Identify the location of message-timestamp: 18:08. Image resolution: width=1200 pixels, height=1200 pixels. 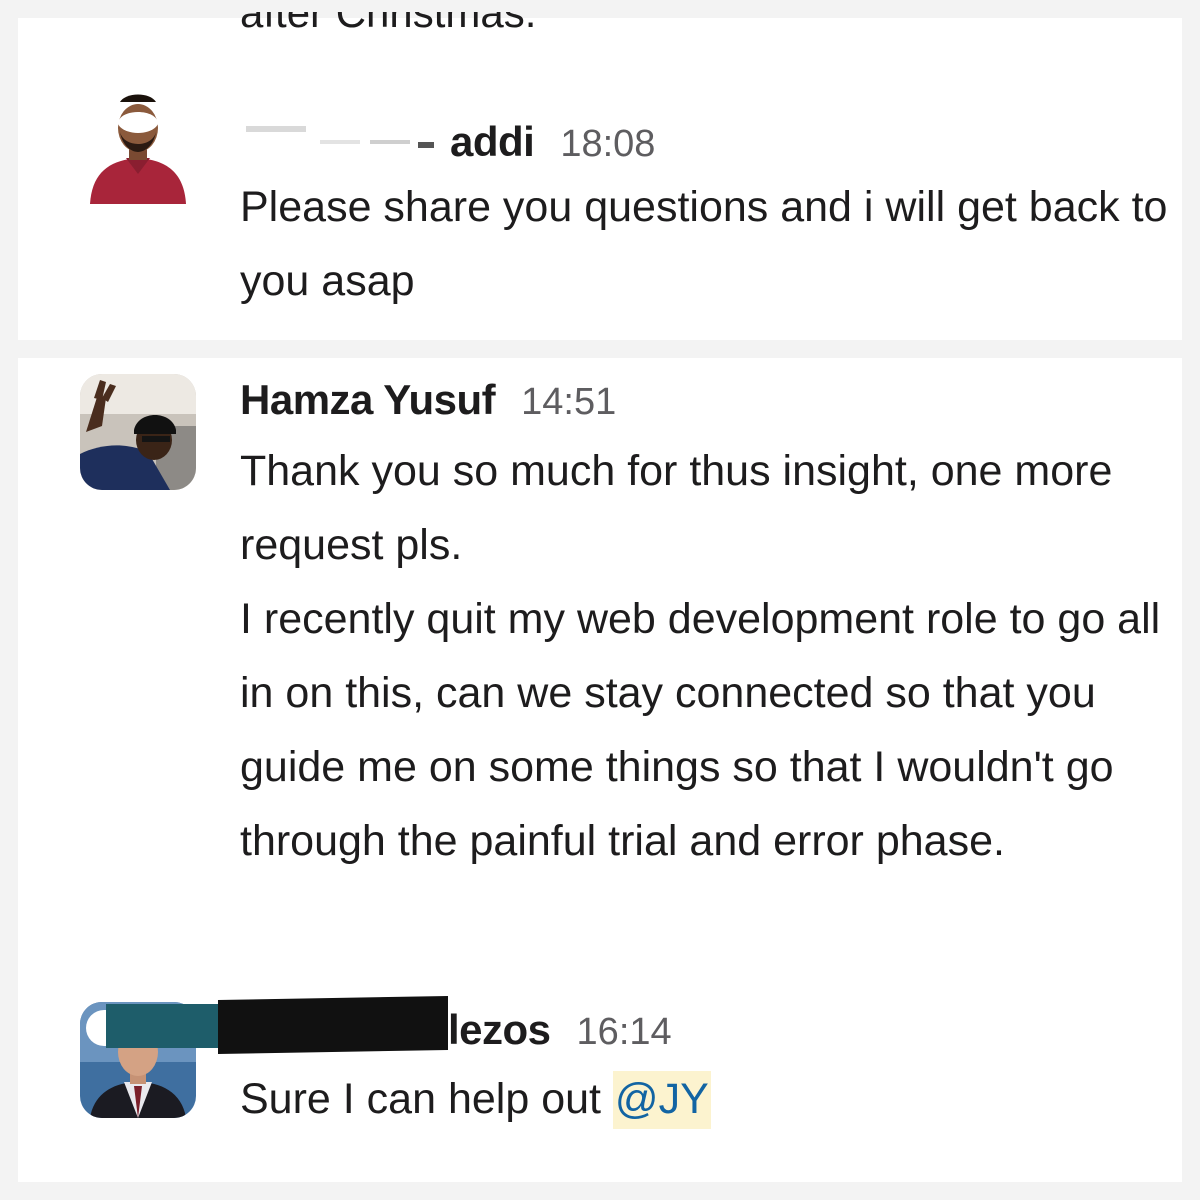
(607, 144).